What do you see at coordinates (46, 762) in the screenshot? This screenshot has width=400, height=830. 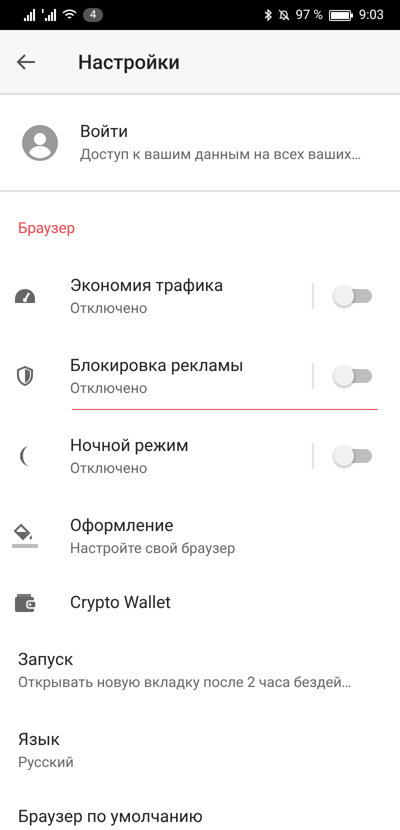 I see `setting-subtitle: Русский` at bounding box center [46, 762].